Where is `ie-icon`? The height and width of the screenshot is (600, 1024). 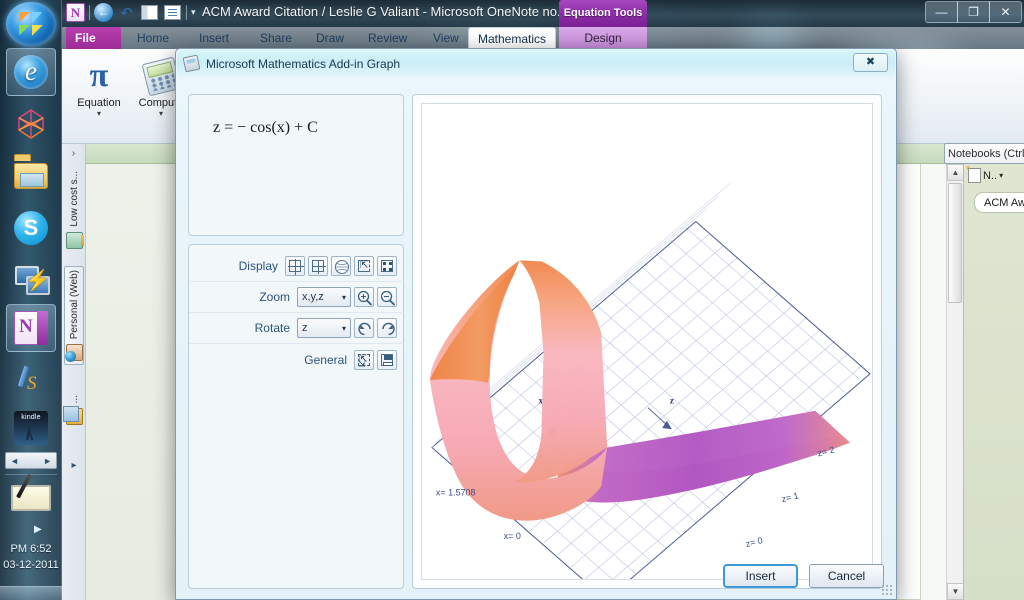
ie-icon is located at coordinates (31, 72).